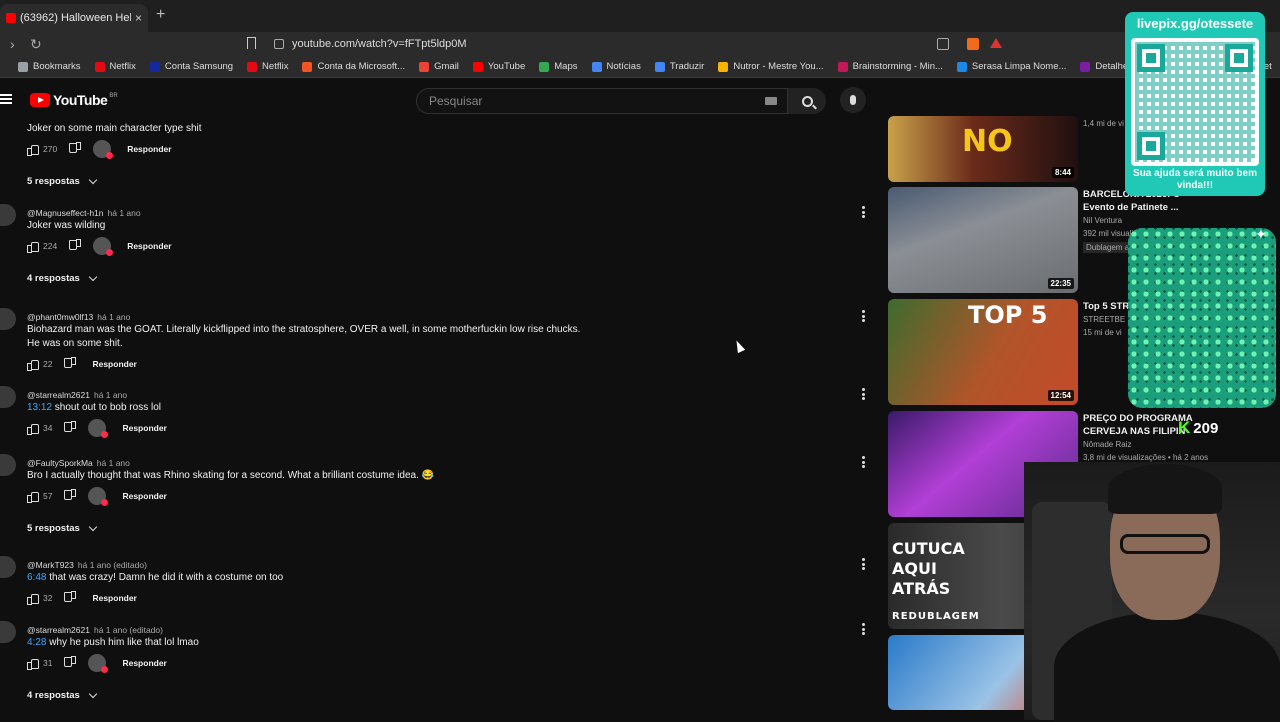 This screenshot has width=1280, height=722. What do you see at coordinates (138, 18) in the screenshot?
I see `tab-close-icon: ×` at bounding box center [138, 18].